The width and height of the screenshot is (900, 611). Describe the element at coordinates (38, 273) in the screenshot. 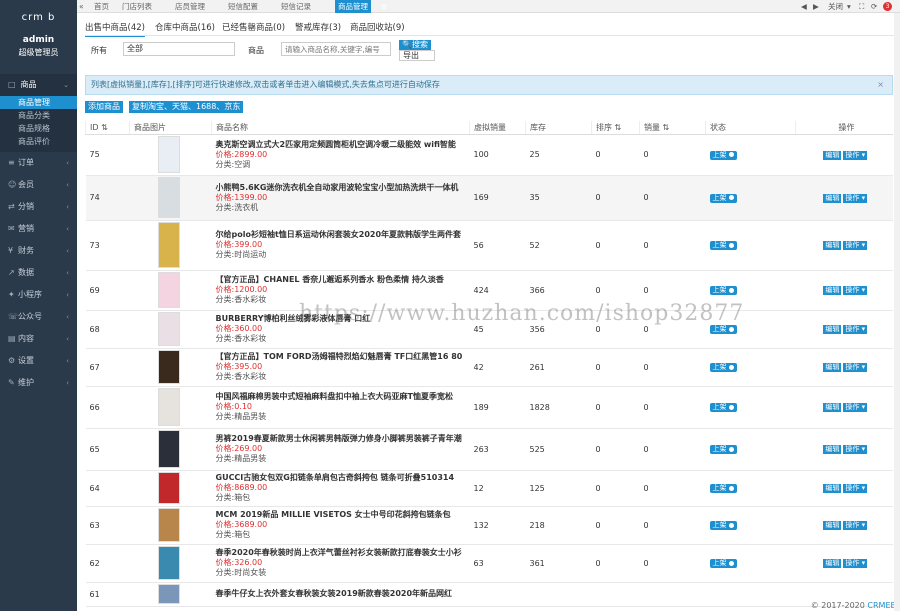

I see `sidebar-item: ↗ 数据 ‹` at that location.